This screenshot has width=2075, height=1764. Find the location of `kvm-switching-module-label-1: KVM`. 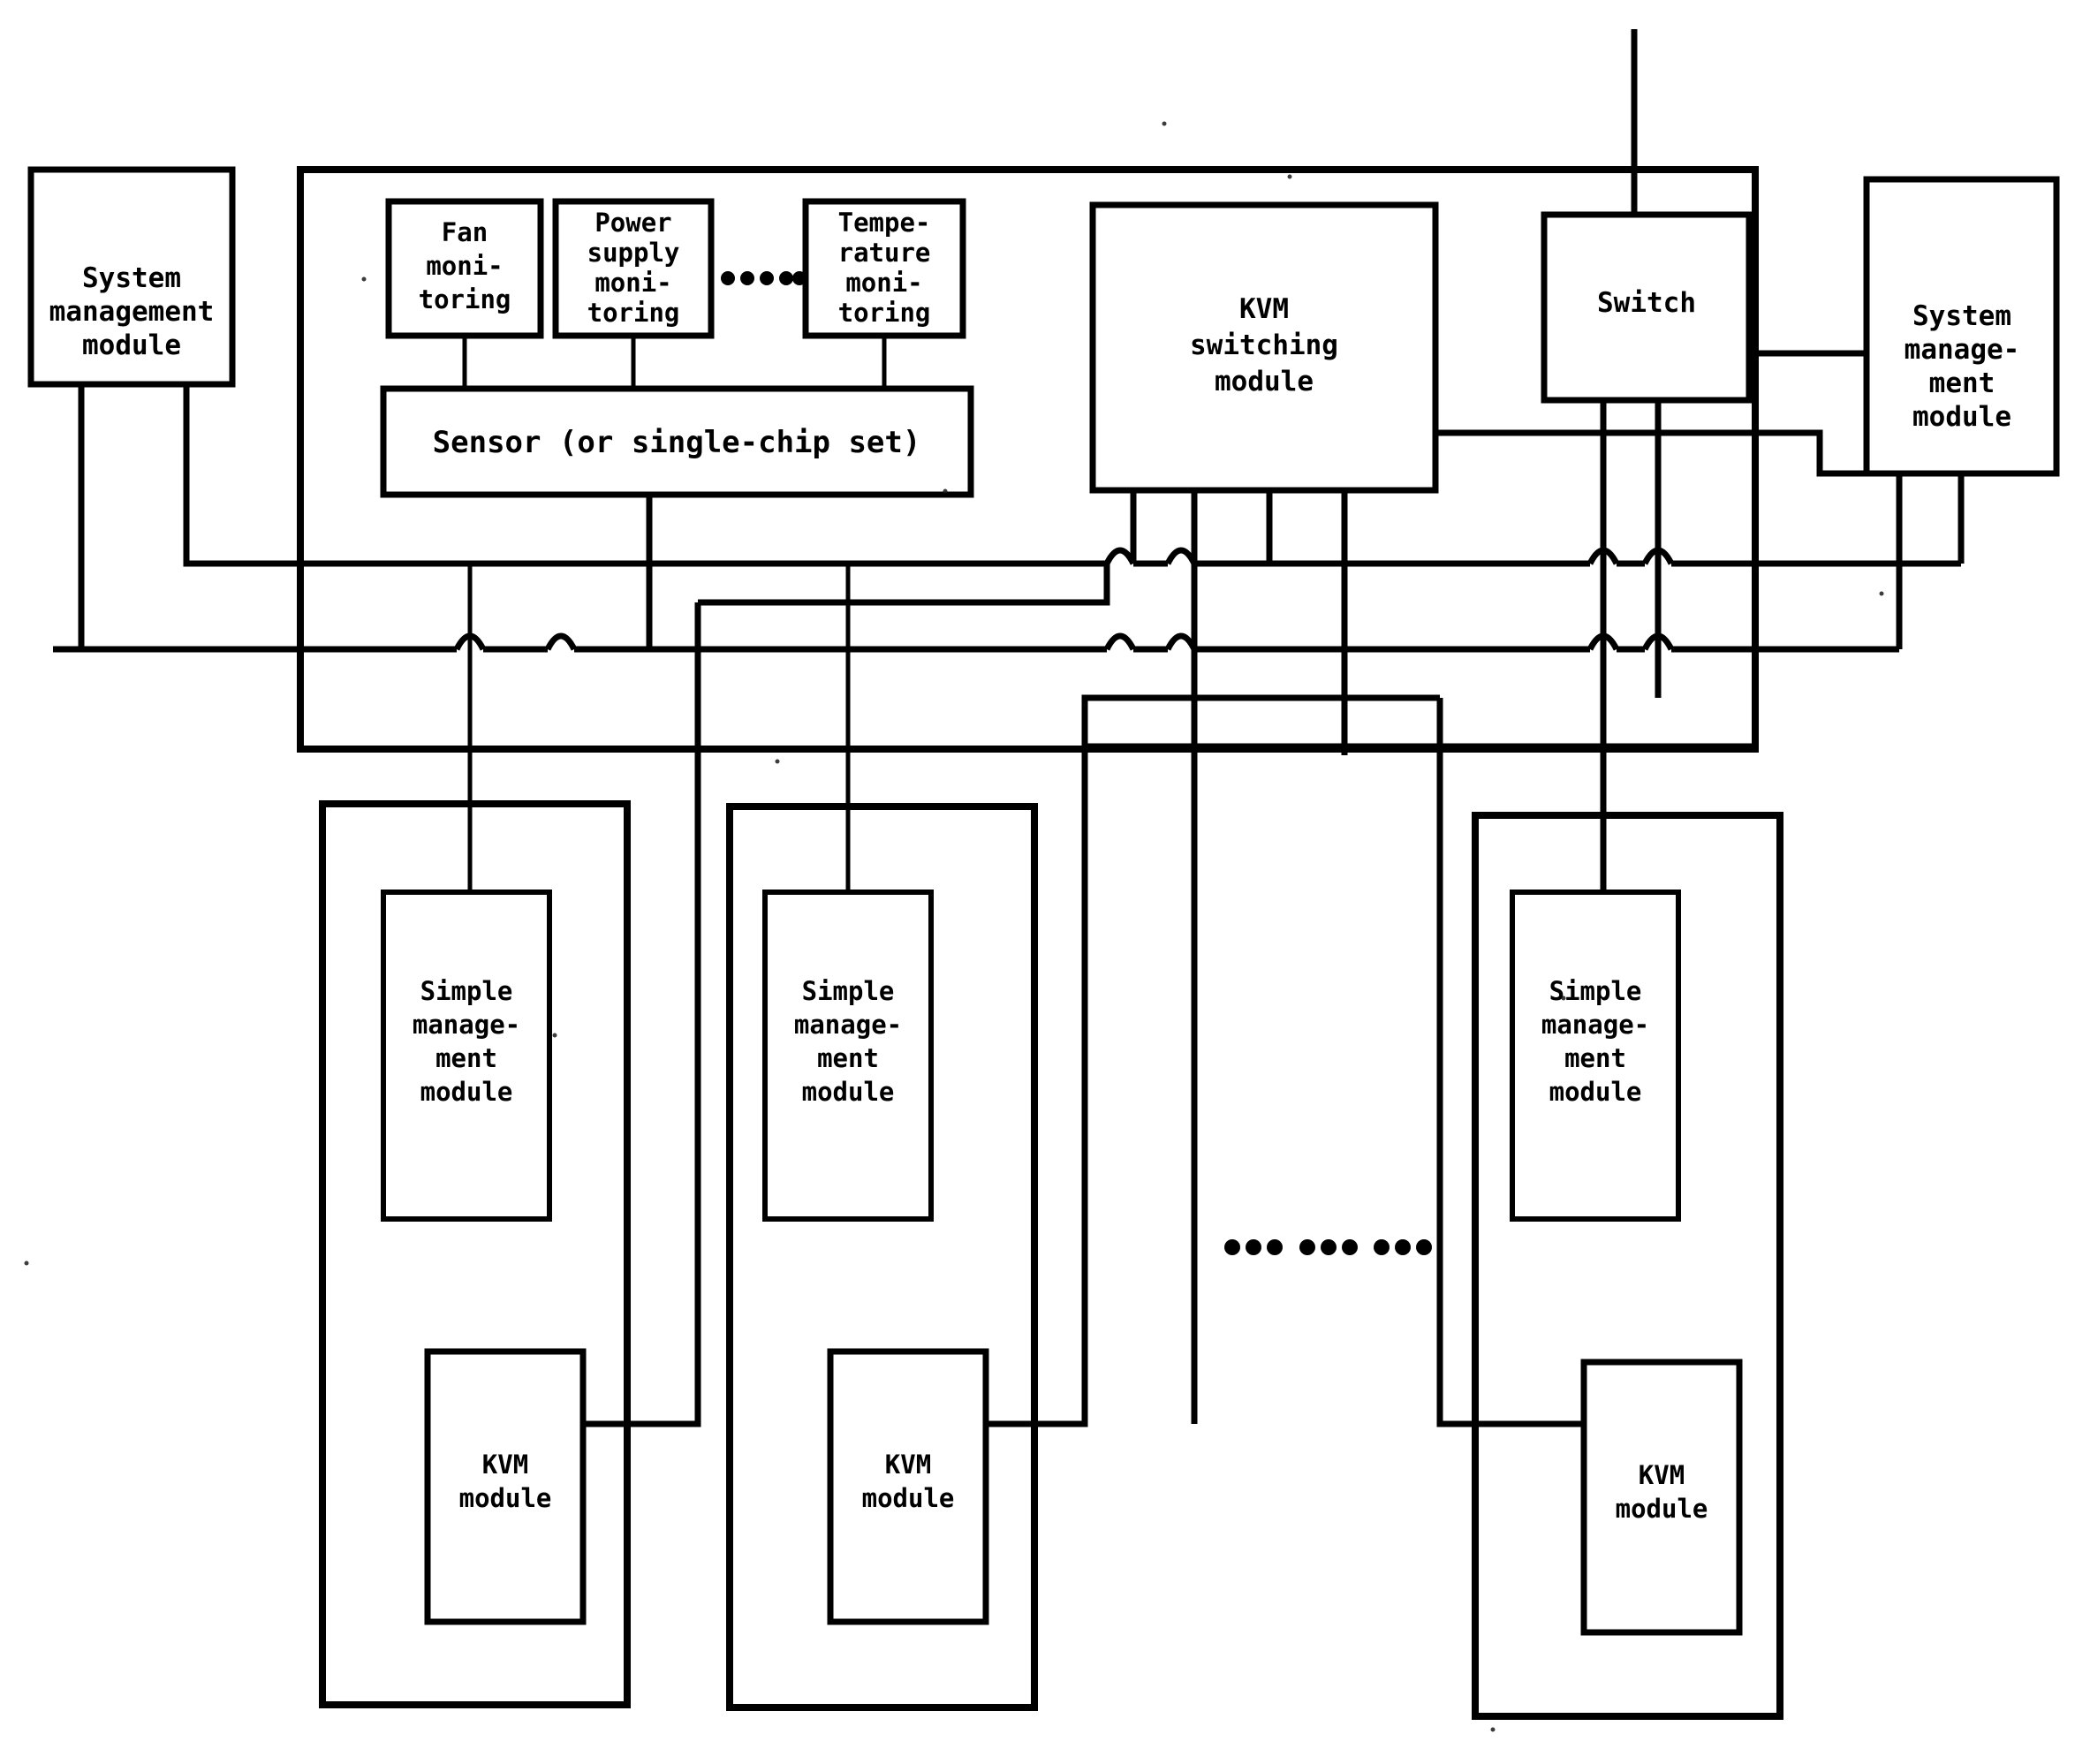

kvm-switching-module-label-1: KVM is located at coordinates (1264, 309).